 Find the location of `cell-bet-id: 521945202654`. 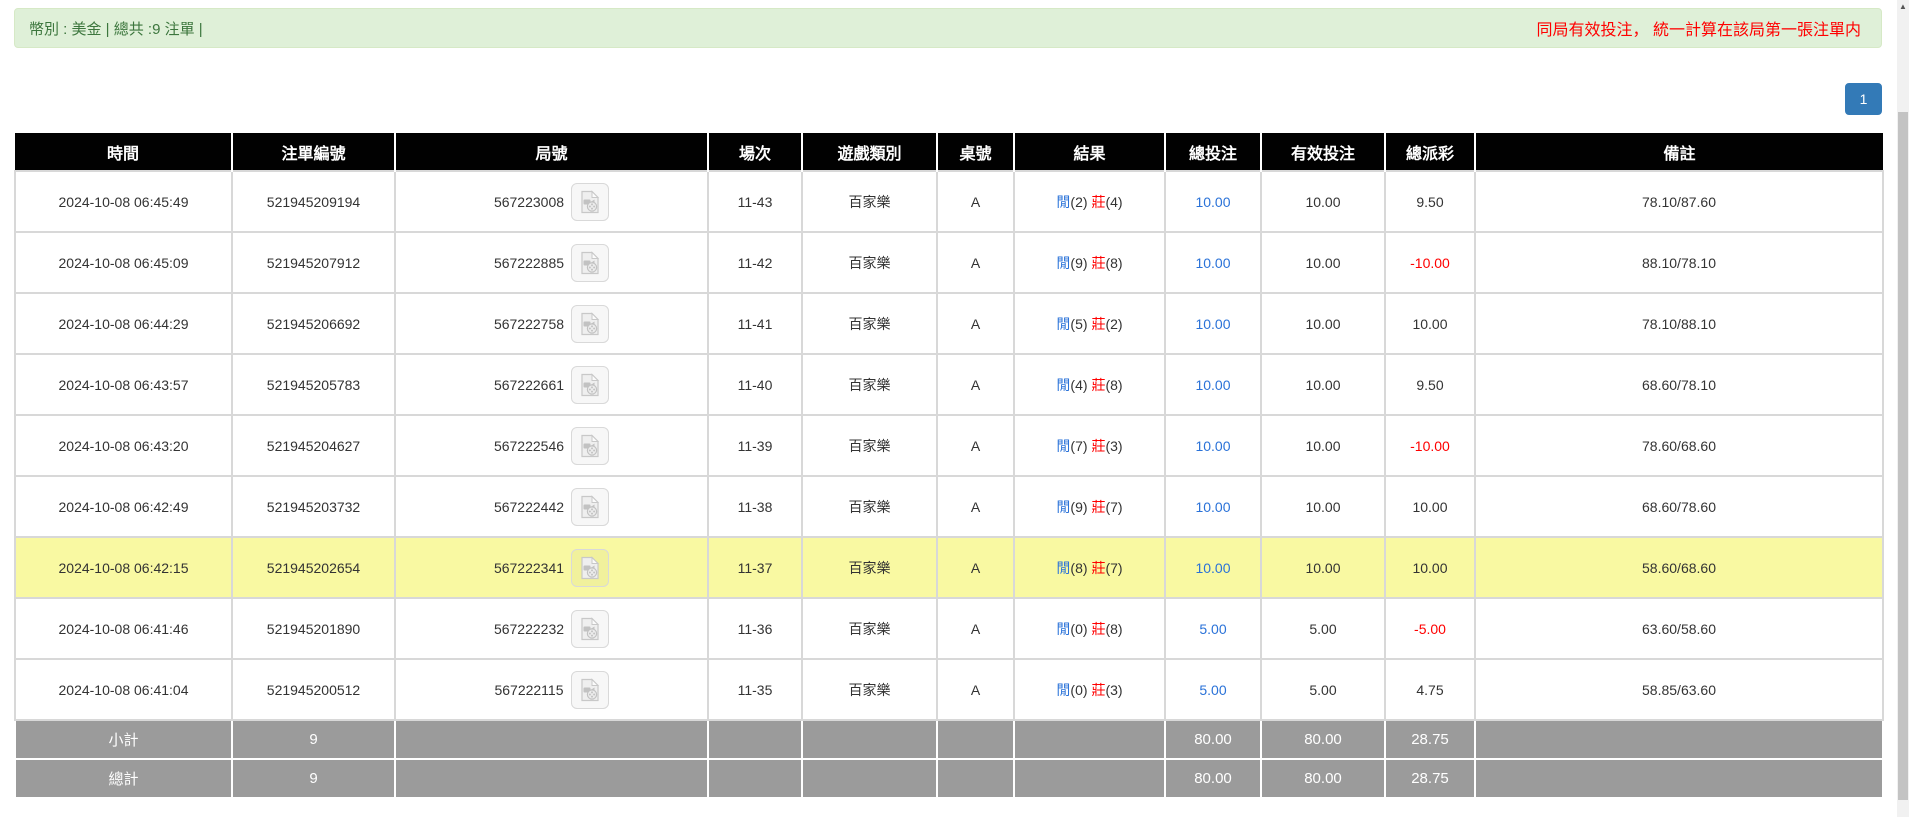

cell-bet-id: 521945202654 is located at coordinates (313, 567).